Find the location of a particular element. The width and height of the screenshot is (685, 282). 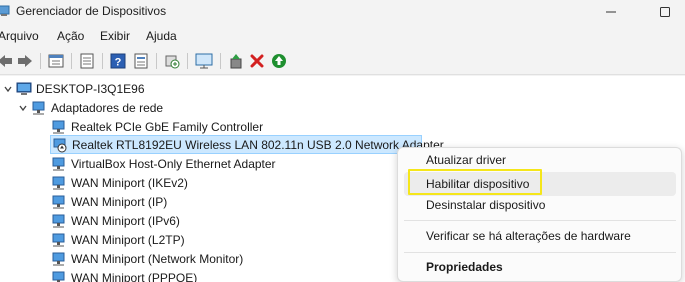

action-tb-button is located at coordinates (141, 61).